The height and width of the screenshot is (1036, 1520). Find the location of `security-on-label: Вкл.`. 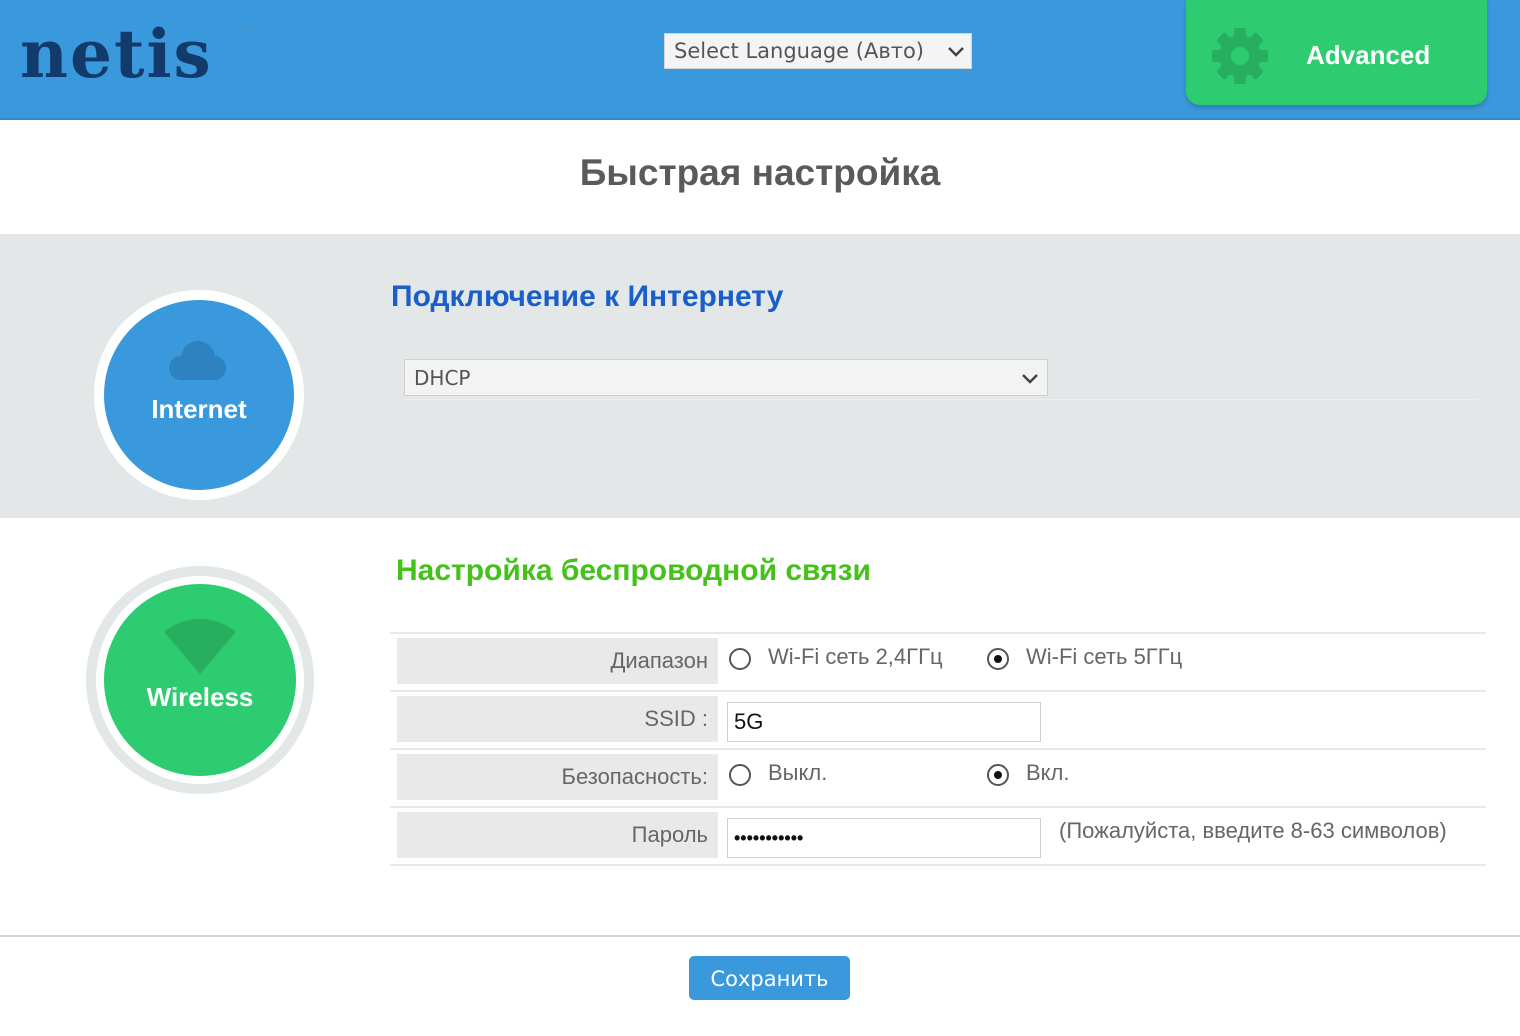

security-on-label: Вкл. is located at coordinates (1048, 773).